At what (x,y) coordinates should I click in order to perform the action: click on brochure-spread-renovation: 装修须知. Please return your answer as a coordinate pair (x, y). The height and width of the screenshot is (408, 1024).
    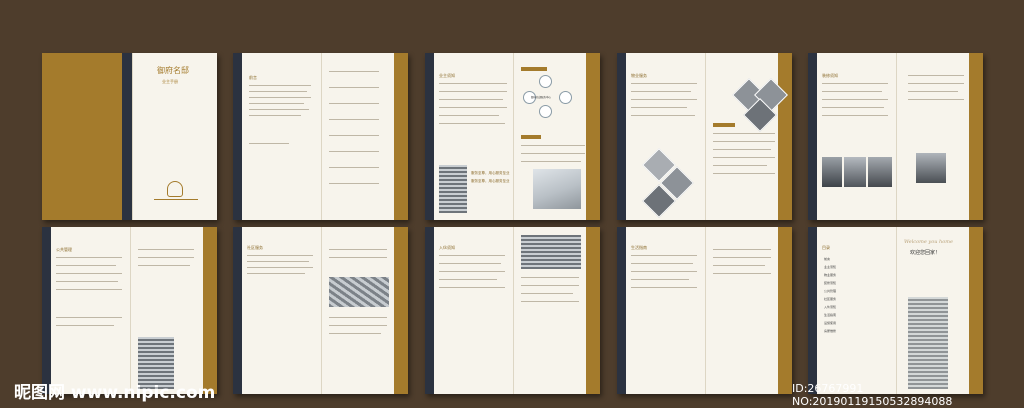
    Looking at the image, I should click on (895, 136).